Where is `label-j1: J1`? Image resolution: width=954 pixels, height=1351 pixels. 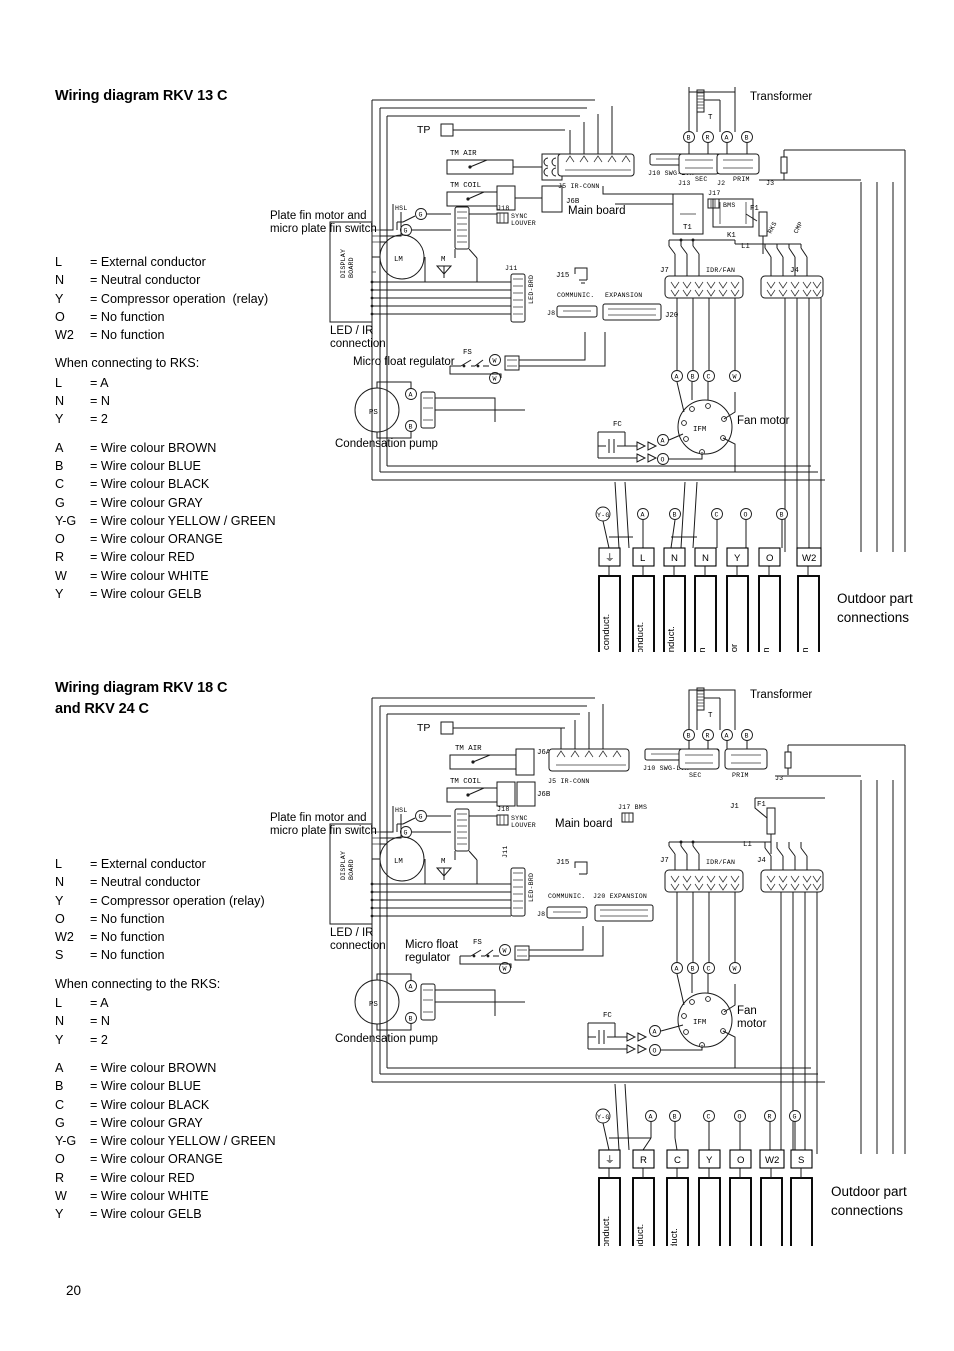
label-j1: J1 is located at coordinates (734, 807).